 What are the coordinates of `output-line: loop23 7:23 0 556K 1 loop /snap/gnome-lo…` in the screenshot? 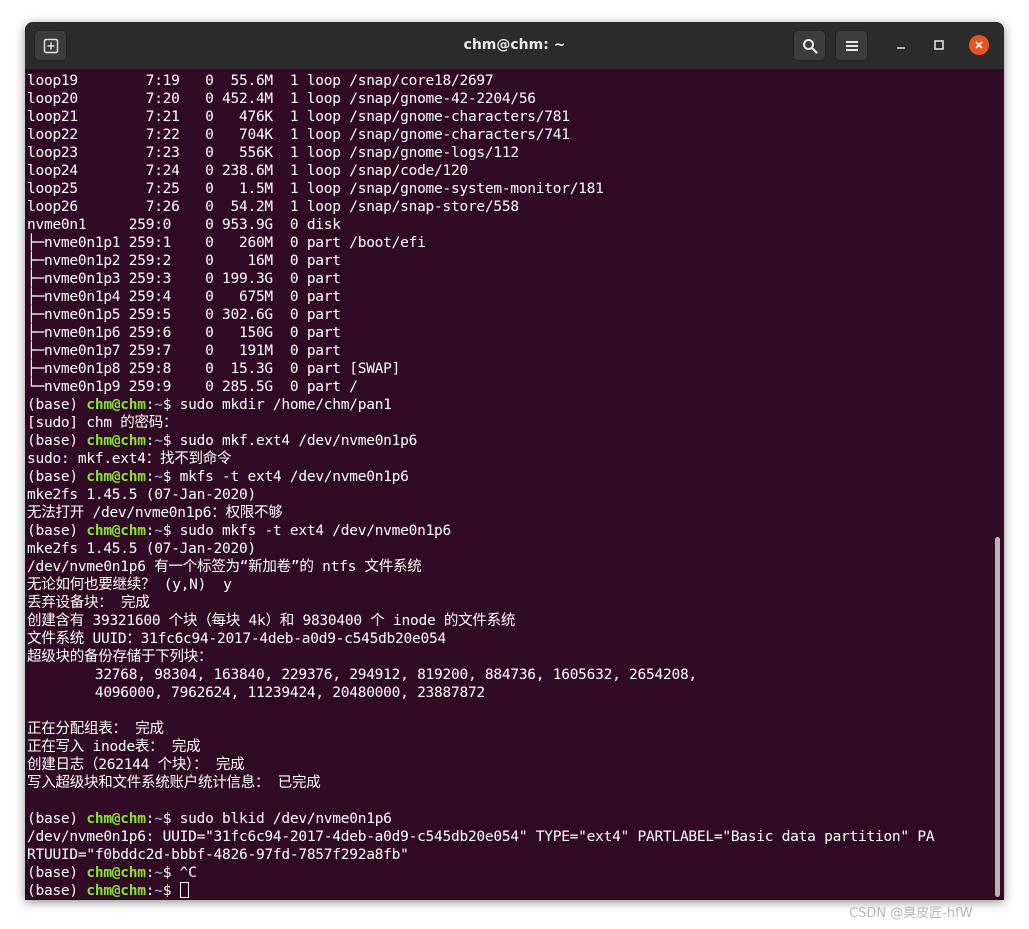 It's located at (273, 153).